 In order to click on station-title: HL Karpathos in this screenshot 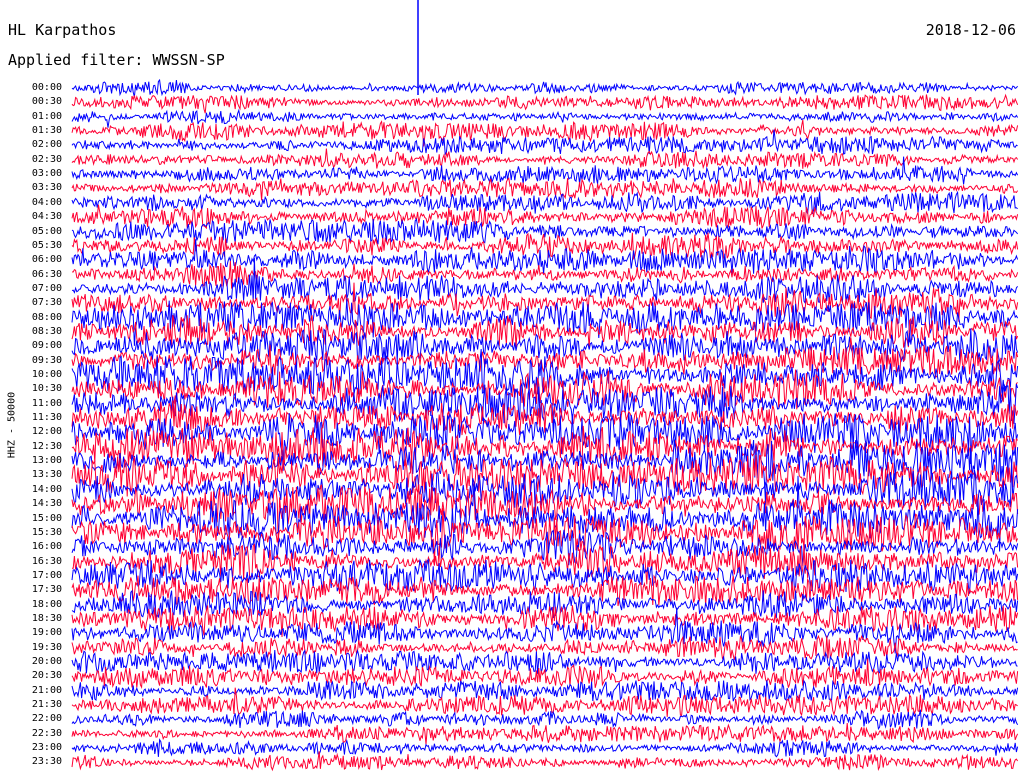, I will do `click(62, 30)`.